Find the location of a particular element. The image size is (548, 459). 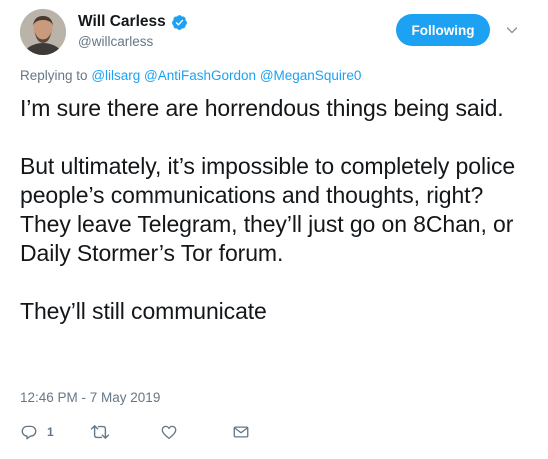

author-name-row: Will Carless is located at coordinates (133, 22).